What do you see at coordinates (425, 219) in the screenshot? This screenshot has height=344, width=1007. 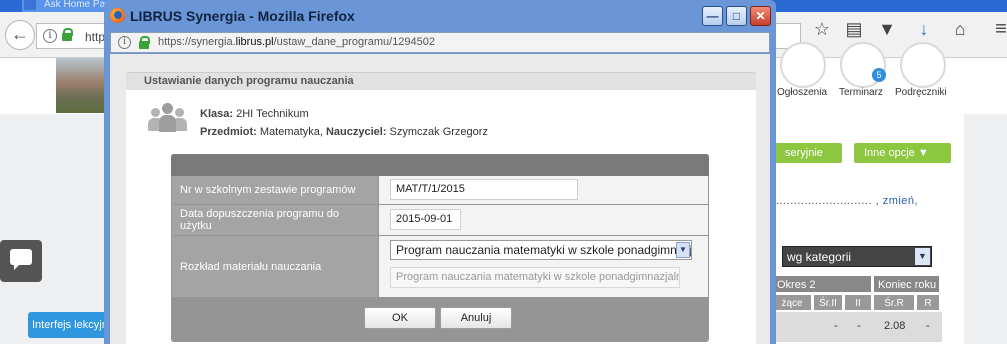 I see `data-input: 2015-09-01` at bounding box center [425, 219].